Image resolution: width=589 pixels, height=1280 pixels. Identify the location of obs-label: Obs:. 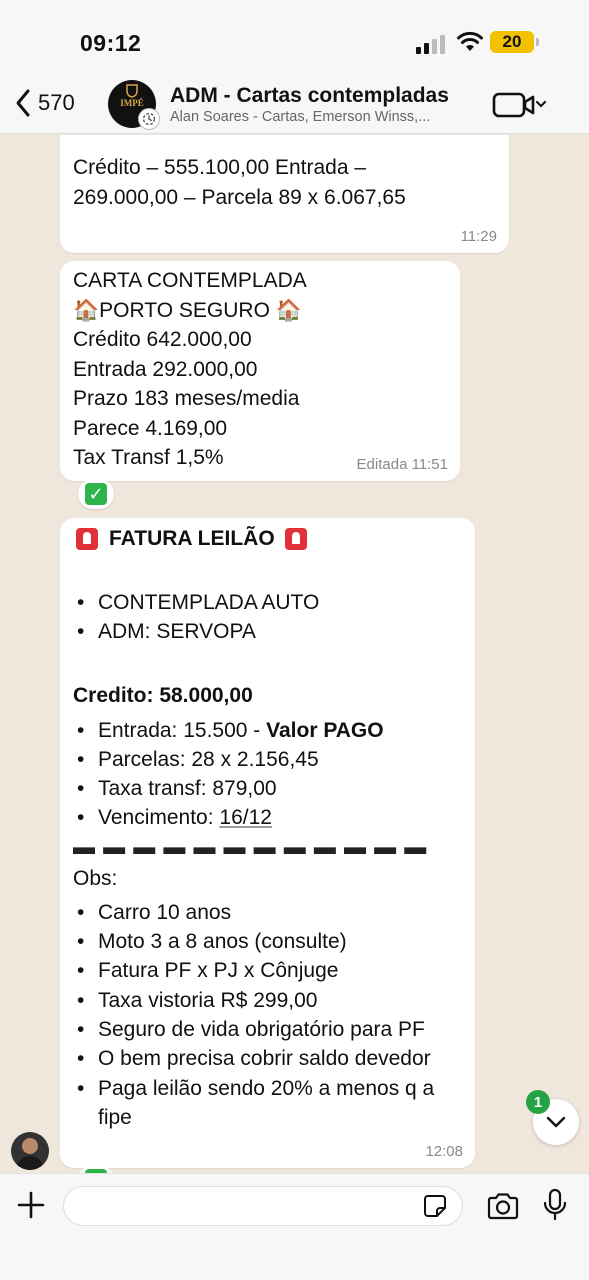
(95, 878).